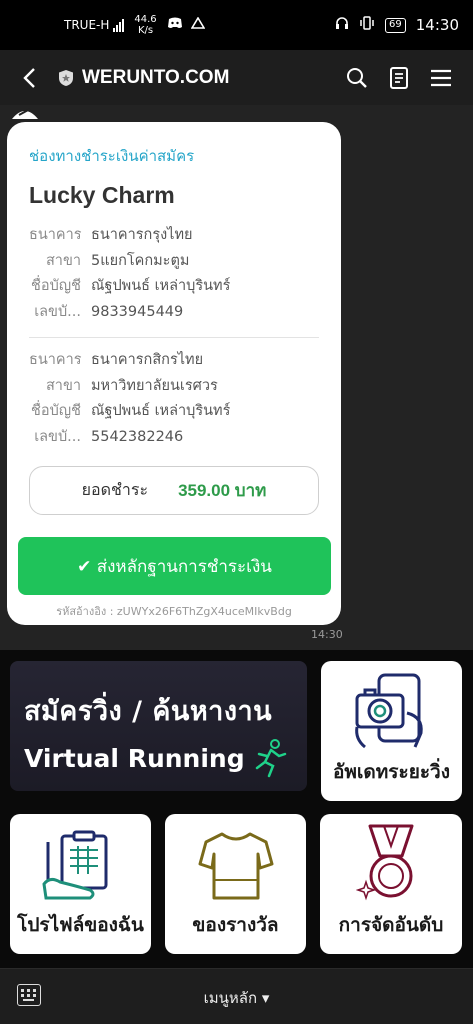  I want to click on site-title-text: WERUNTO.COM, so click(156, 77).